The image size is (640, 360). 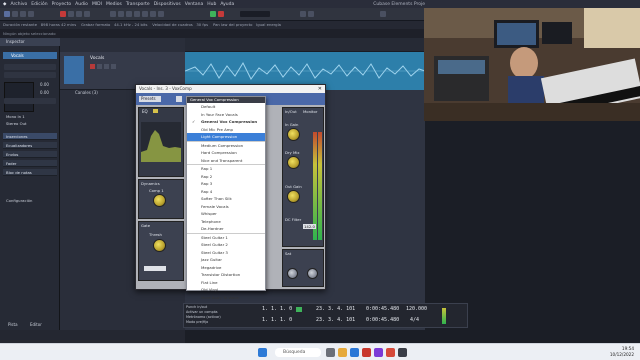 I want to click on transport-play-icon, so click(x=299, y=309).